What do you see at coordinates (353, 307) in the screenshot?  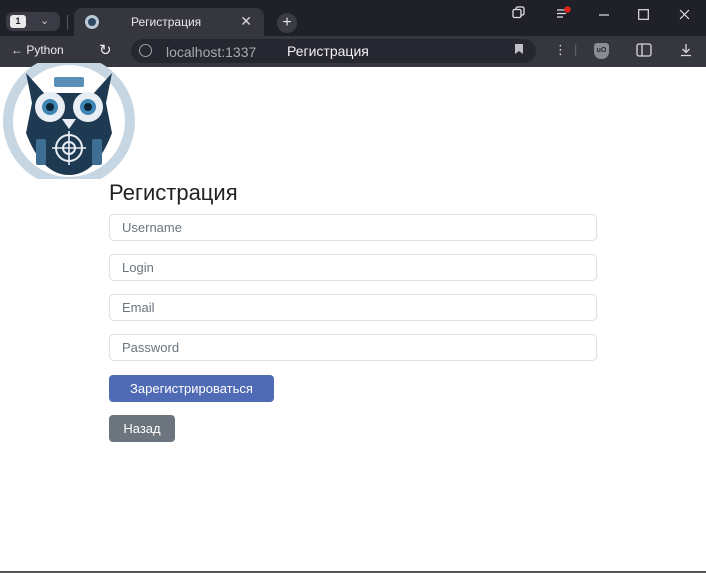 I see `email-input` at bounding box center [353, 307].